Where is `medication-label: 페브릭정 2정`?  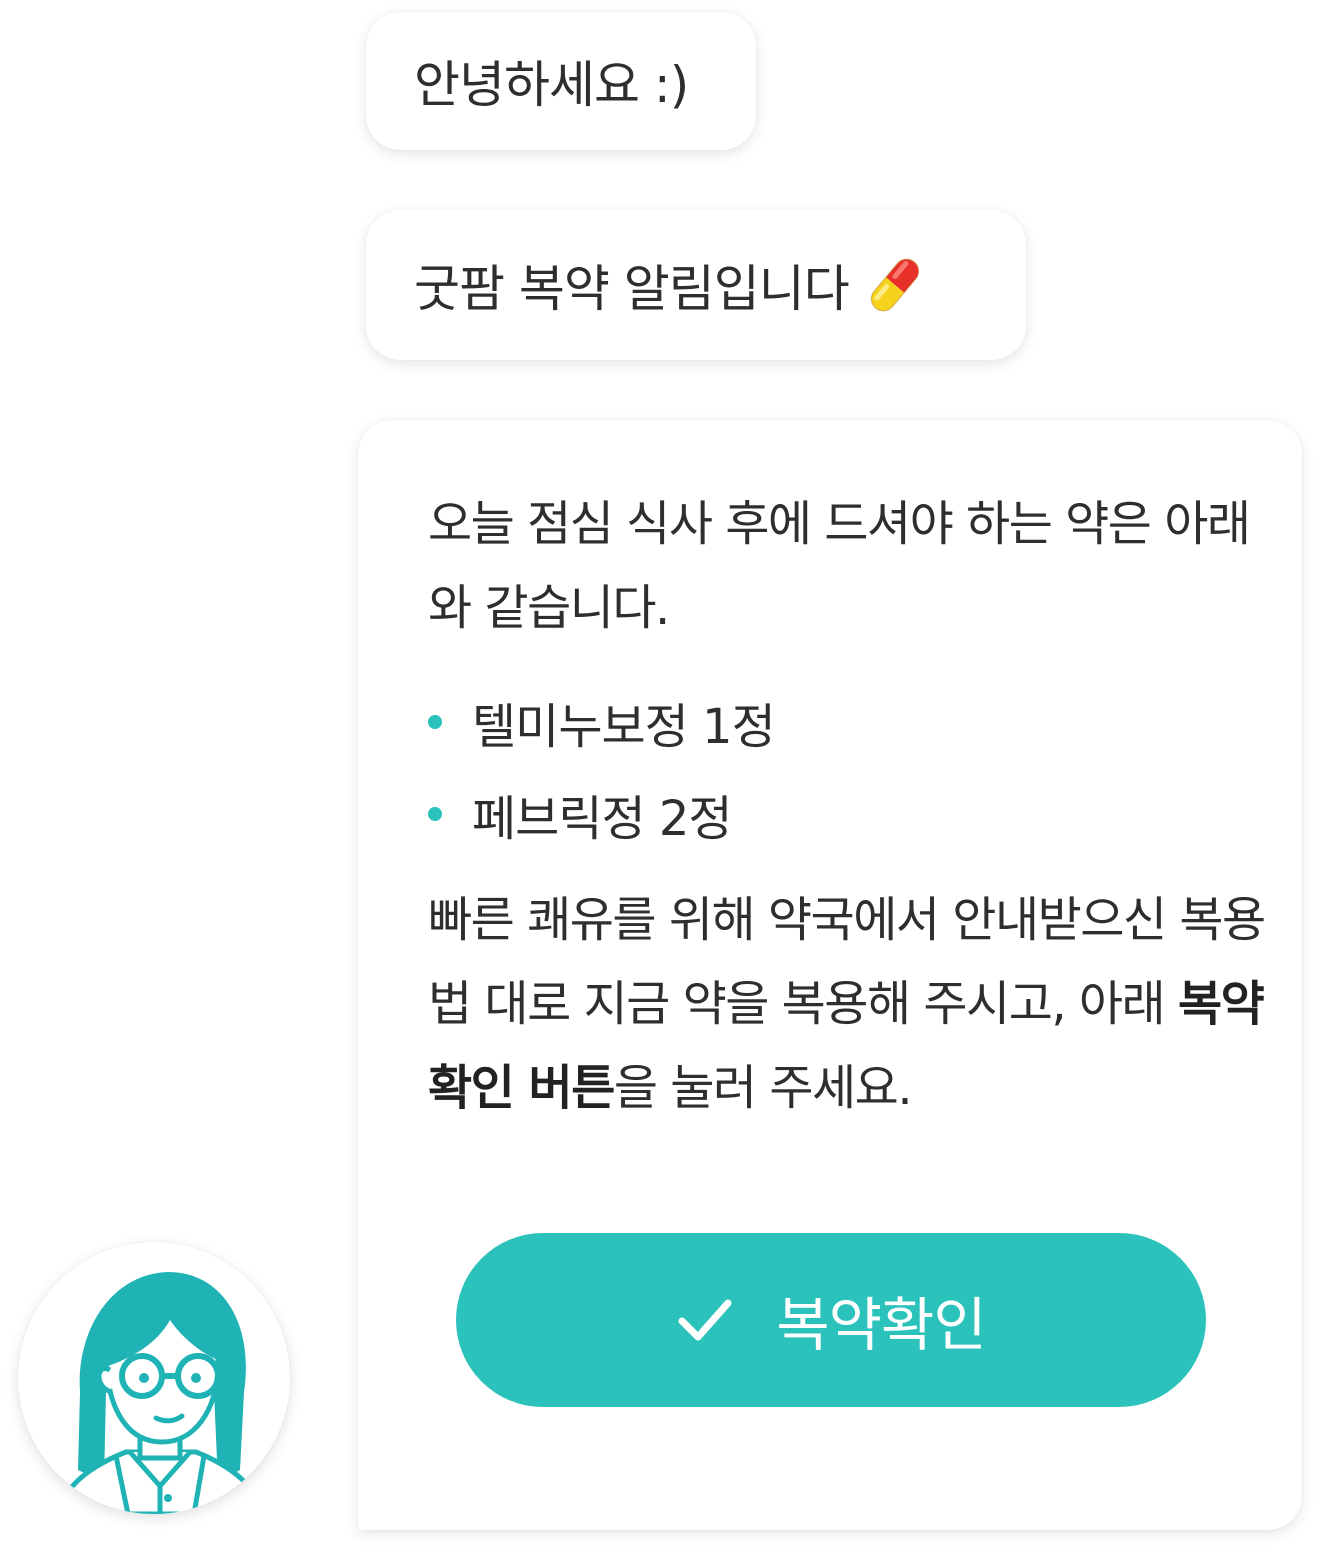 medication-label: 페브릭정 2정 is located at coordinates (602, 819).